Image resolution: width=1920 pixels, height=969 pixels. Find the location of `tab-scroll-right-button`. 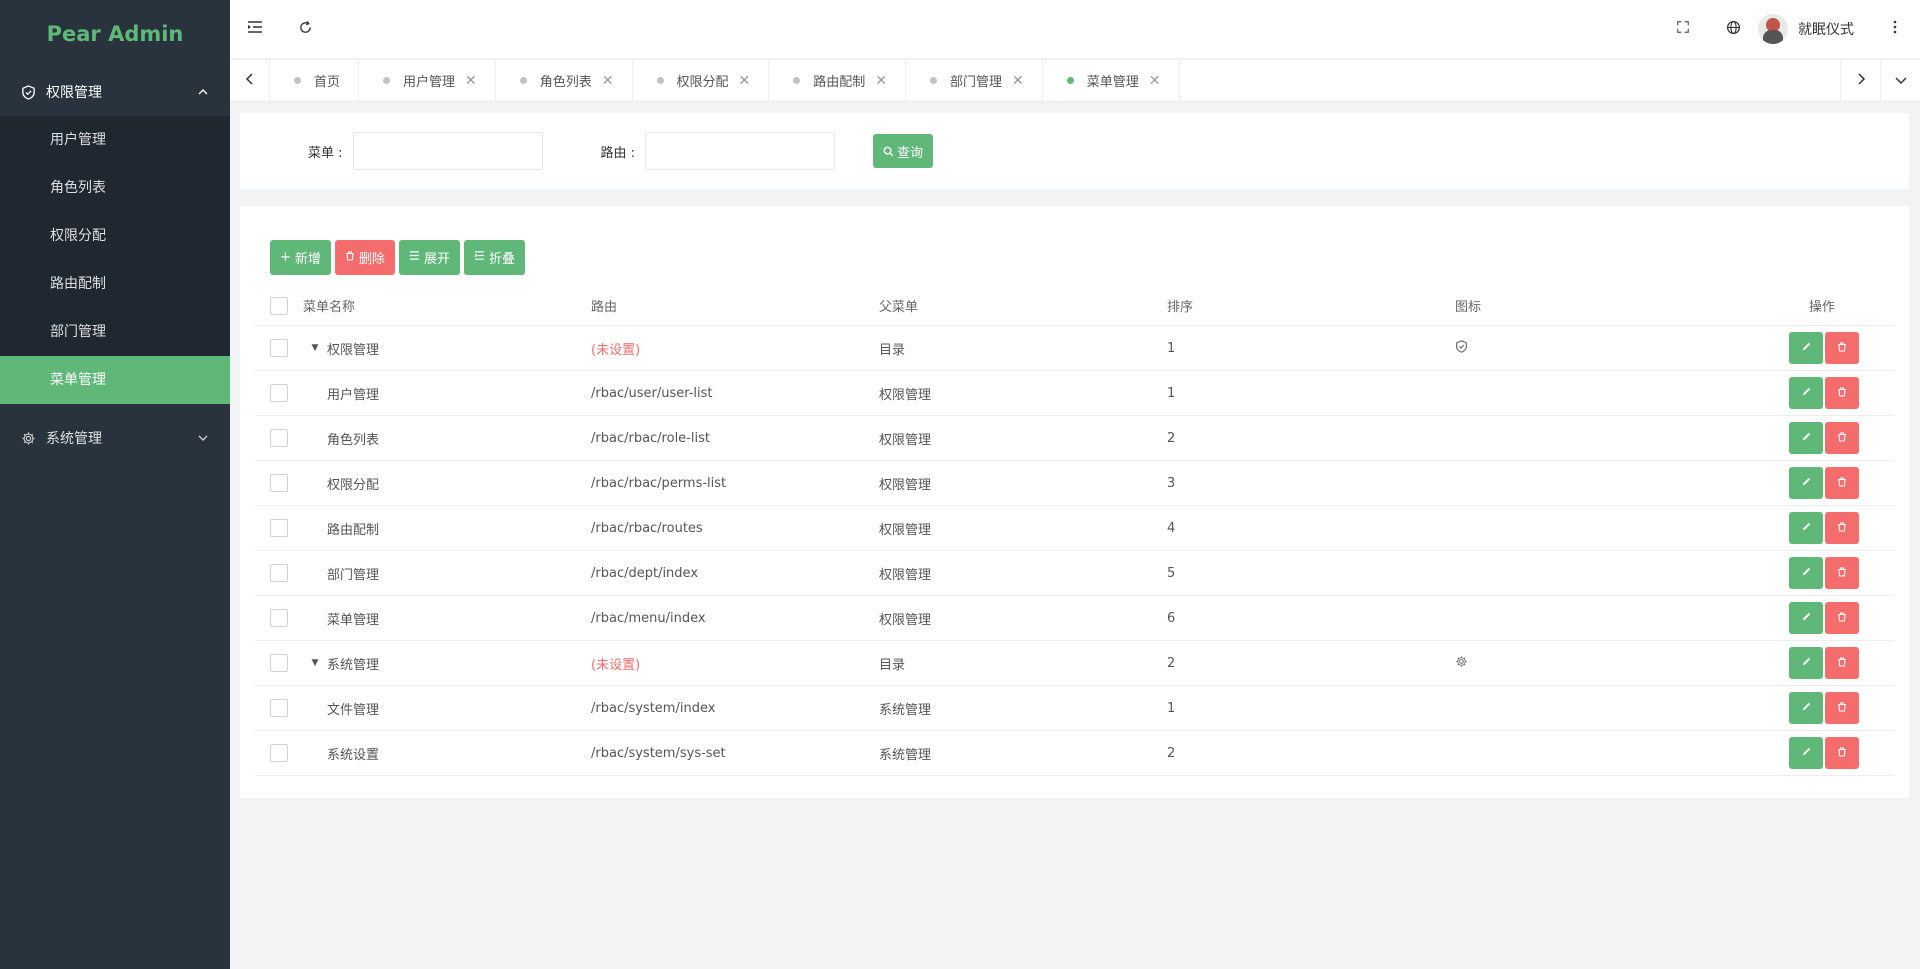

tab-scroll-right-button is located at coordinates (1860, 80).